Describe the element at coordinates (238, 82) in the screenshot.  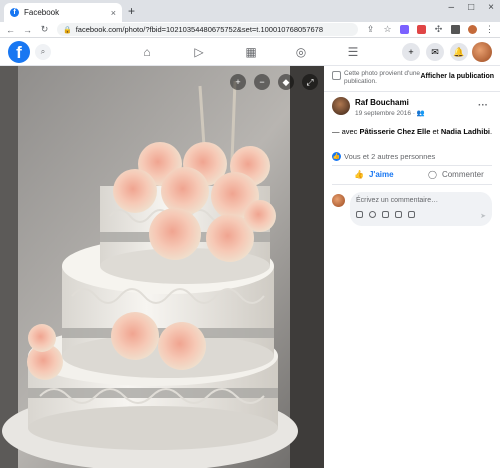
I see `zoom-in-icon: +` at that location.